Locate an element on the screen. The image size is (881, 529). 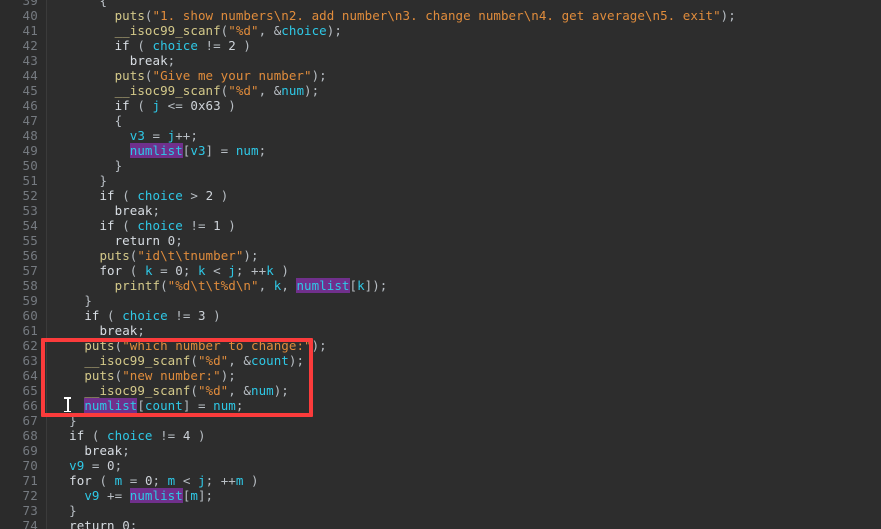
code-token: , & is located at coordinates (270, 30).